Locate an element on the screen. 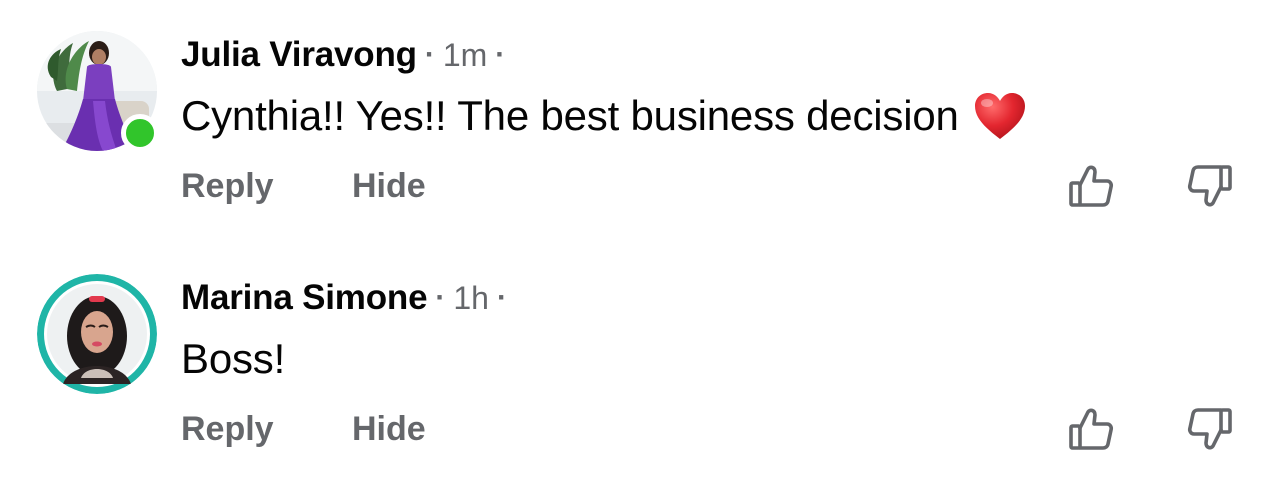 This screenshot has height=485, width=1284. comment-header: Julia Viravong · 1m · is located at coordinates (347, 55).